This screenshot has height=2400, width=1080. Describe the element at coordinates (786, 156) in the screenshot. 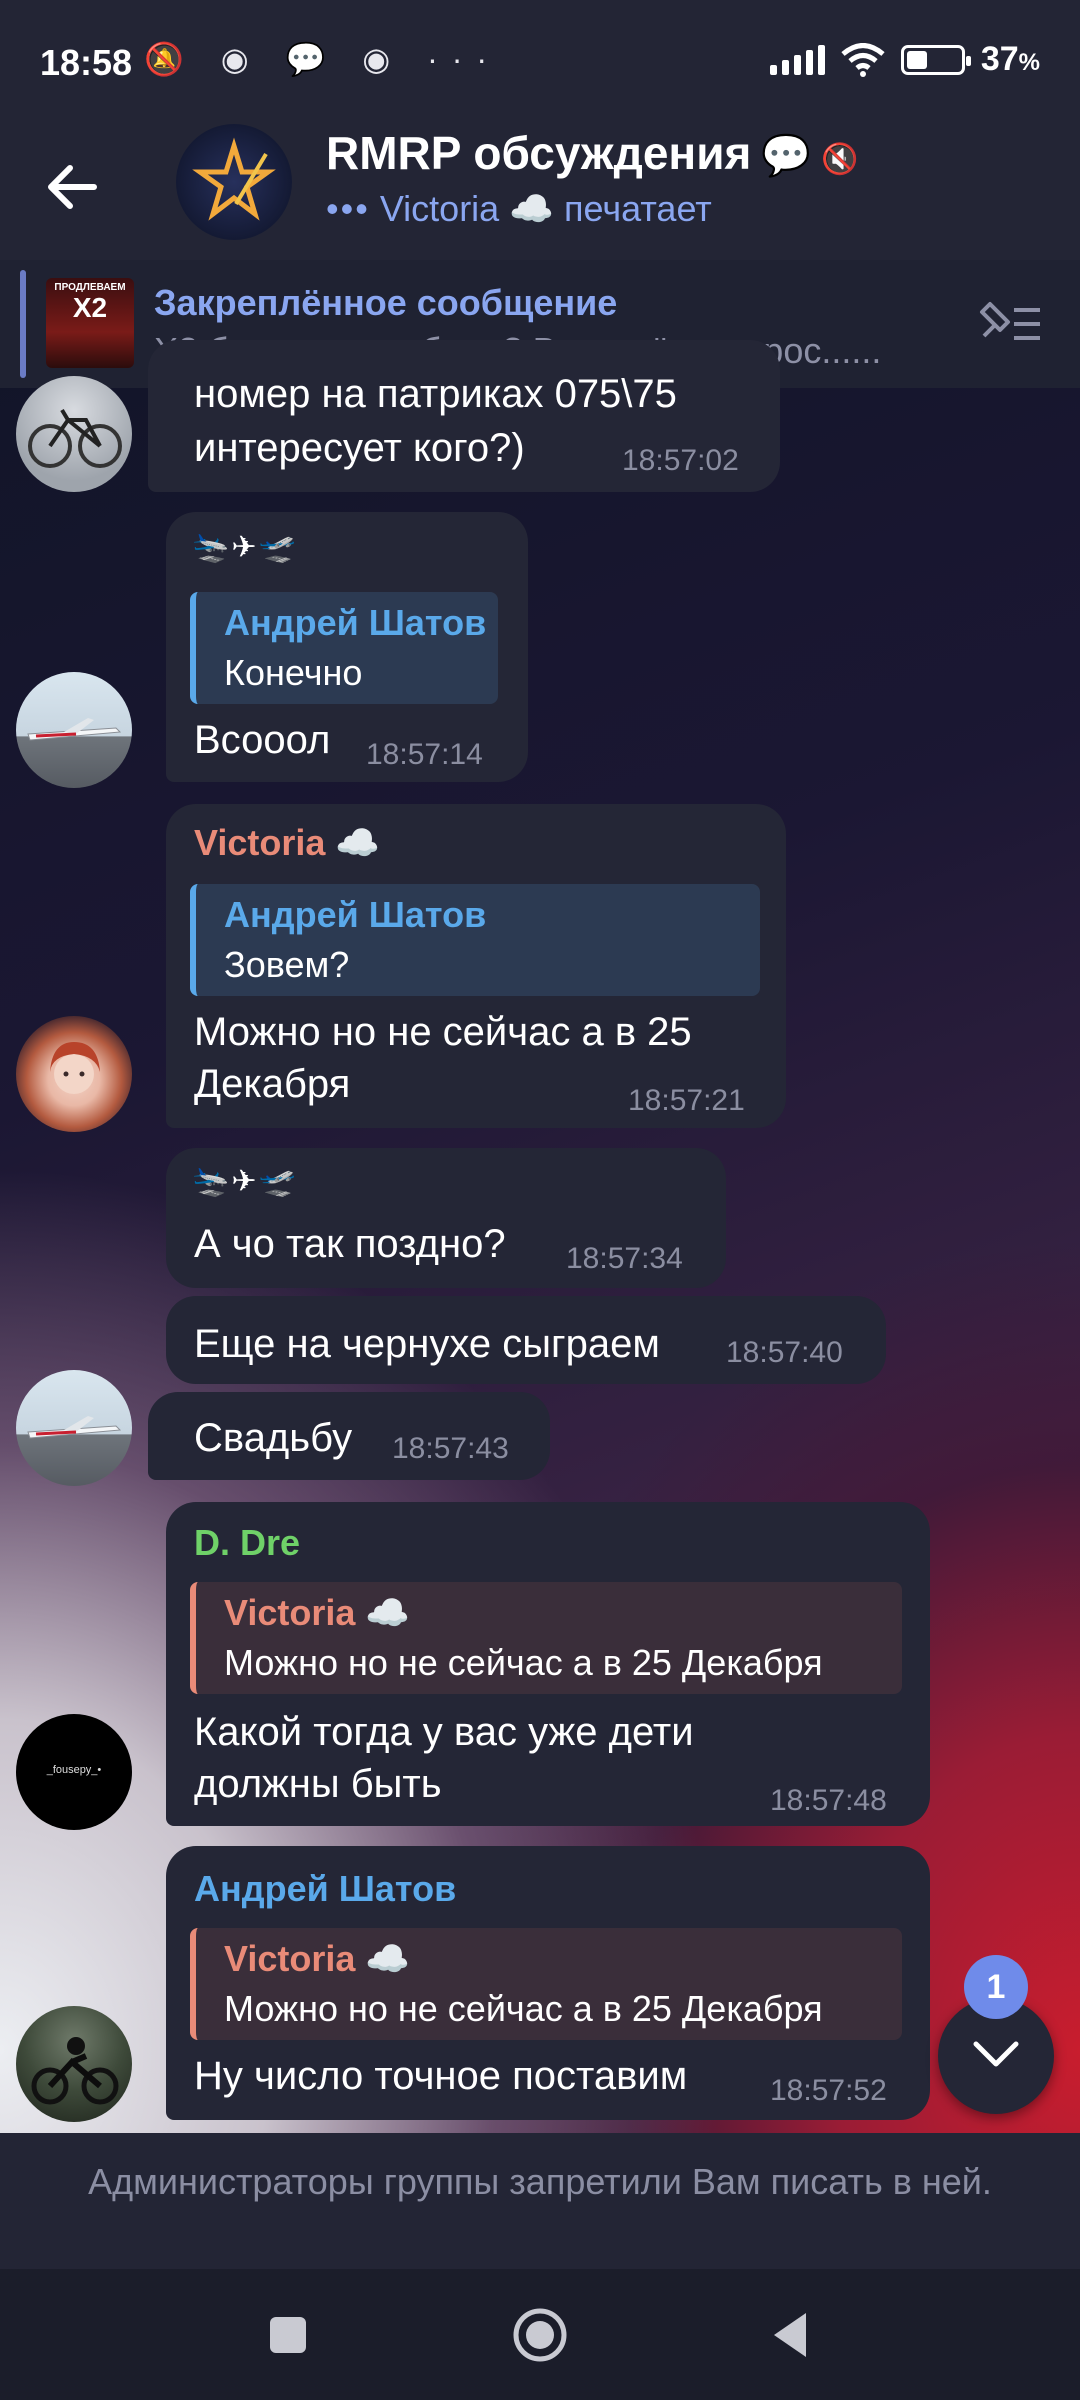

I see `chat-bubble-emoji: 💬` at that location.